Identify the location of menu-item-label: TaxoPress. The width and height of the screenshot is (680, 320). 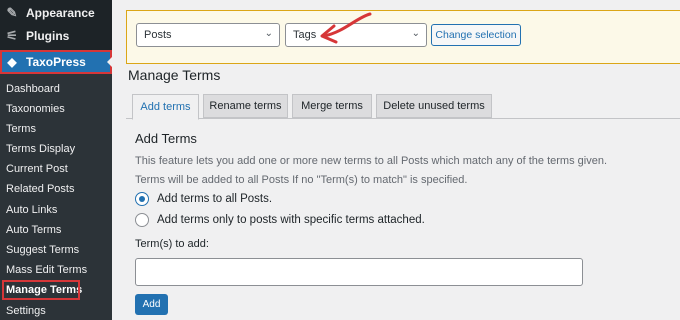
(56, 62).